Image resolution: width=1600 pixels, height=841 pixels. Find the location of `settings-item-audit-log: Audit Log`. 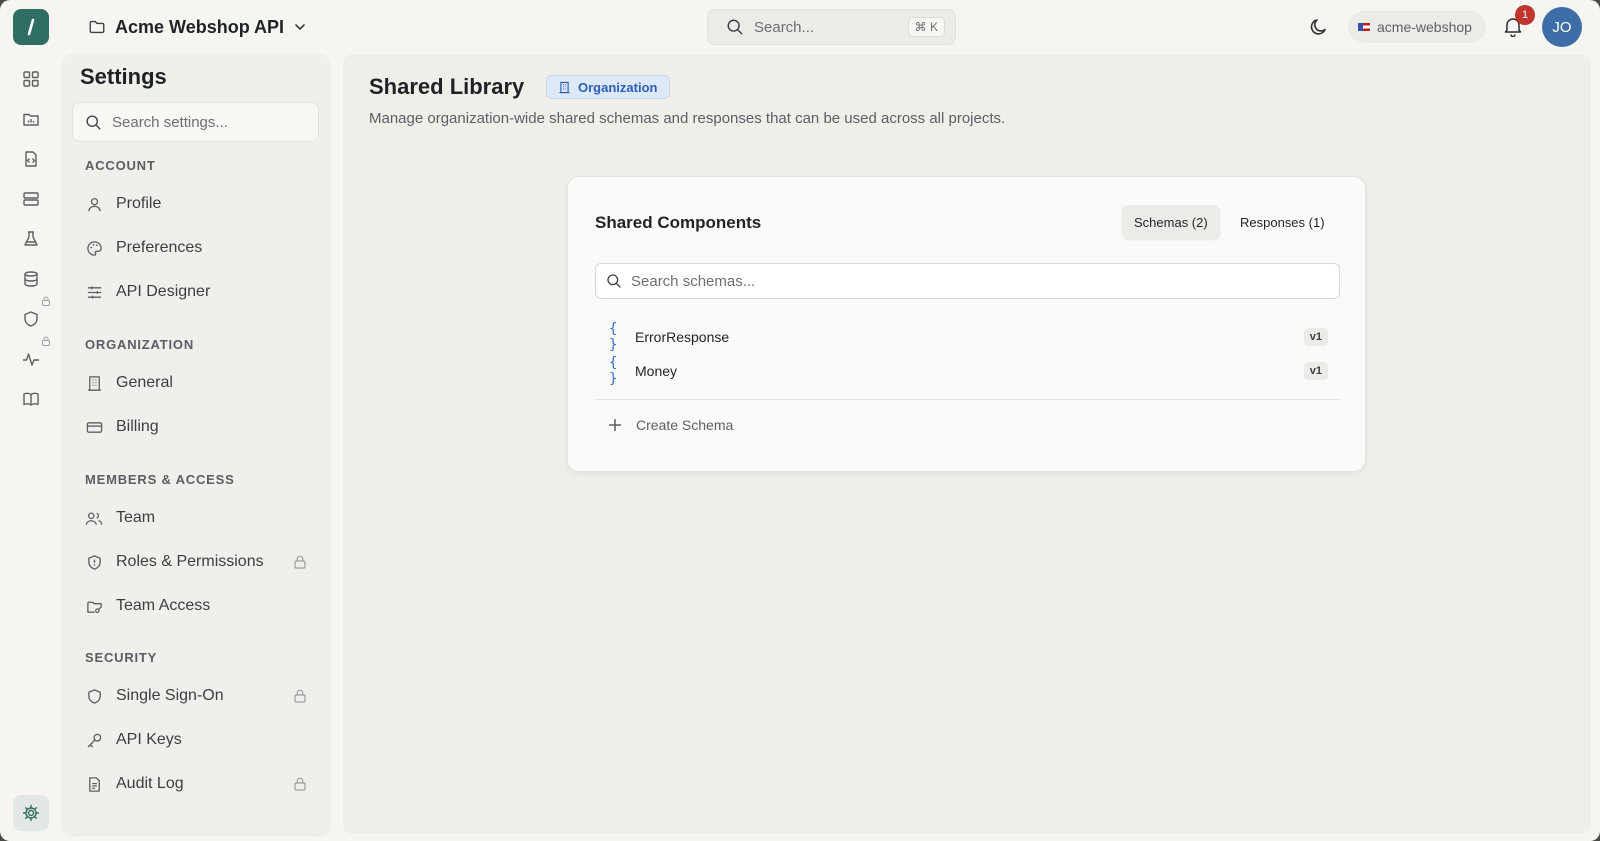

settings-item-audit-log: Audit Log is located at coordinates (196, 784).